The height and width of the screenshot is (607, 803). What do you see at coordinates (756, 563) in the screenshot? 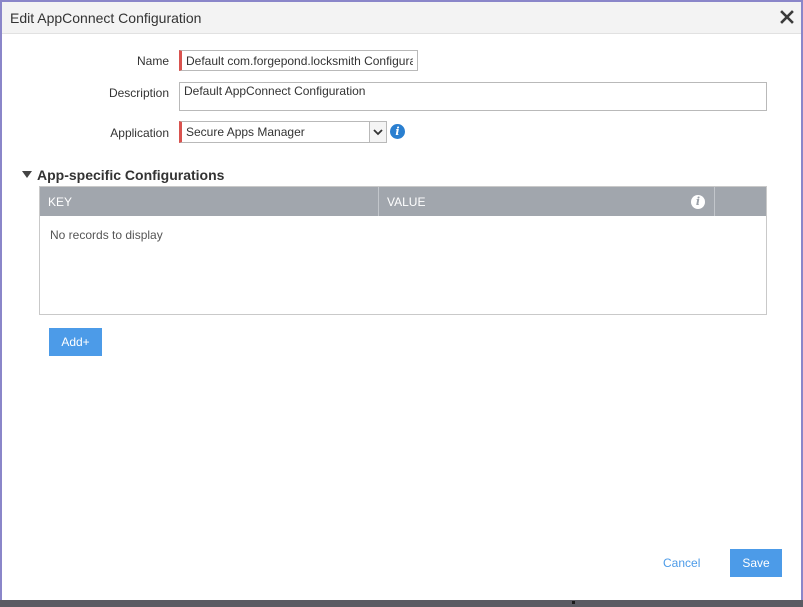
I see `save-button: Save` at bounding box center [756, 563].